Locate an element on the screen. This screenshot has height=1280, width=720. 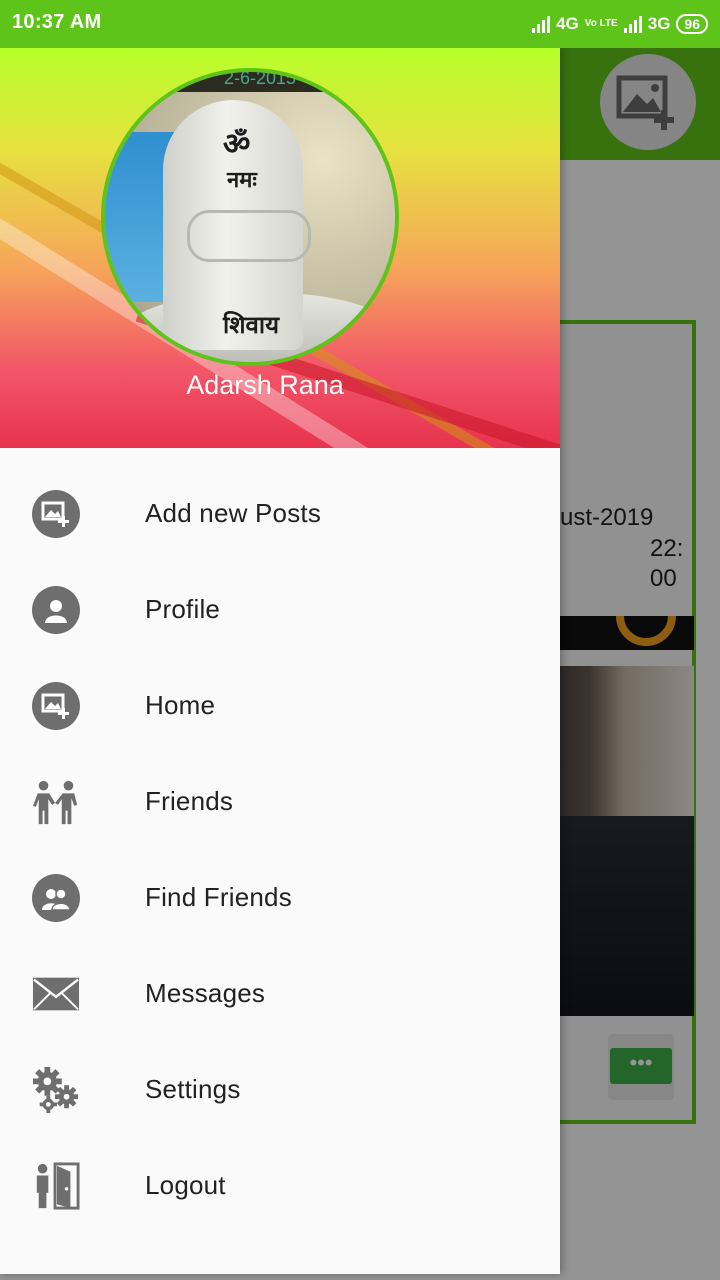
menu-label: Add new Posts is located at coordinates (233, 513).